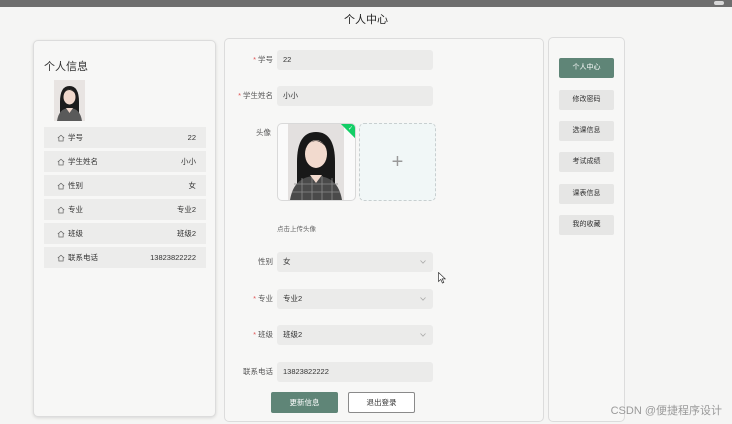  What do you see at coordinates (586, 225) in the screenshot?
I see `menu-item-favorites: 我的收藏` at bounding box center [586, 225].